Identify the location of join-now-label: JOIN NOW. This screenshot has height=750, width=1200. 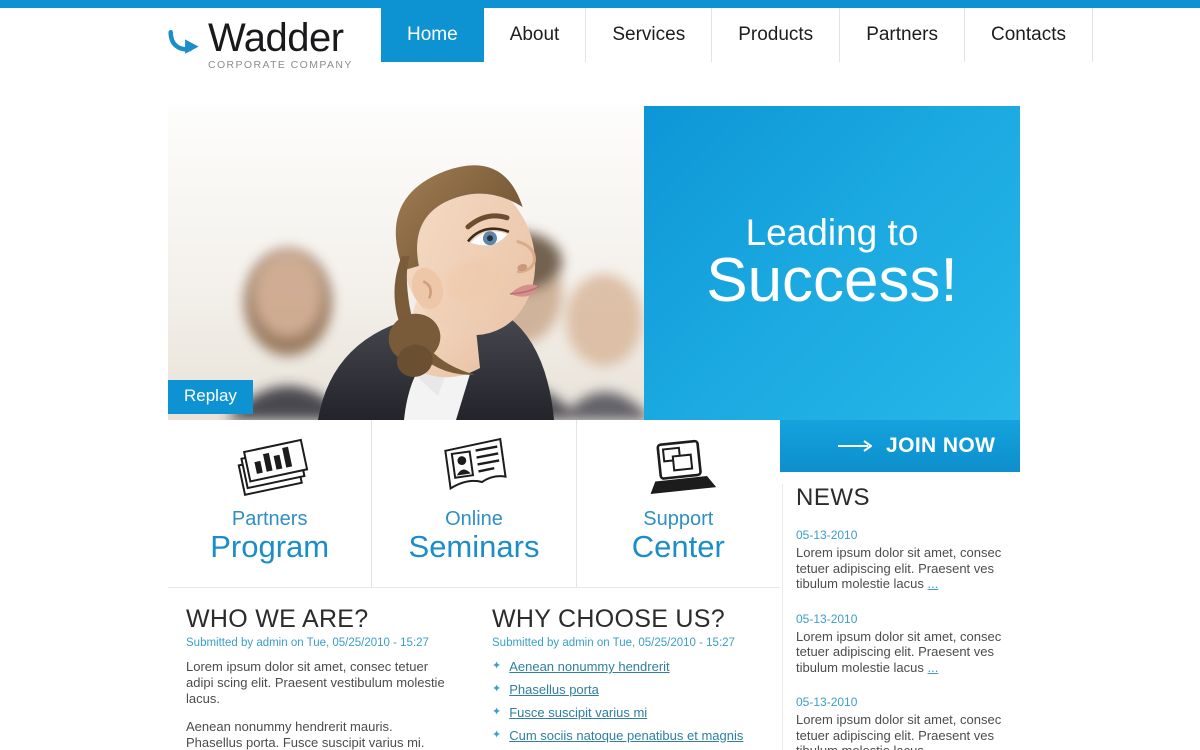
(941, 445).